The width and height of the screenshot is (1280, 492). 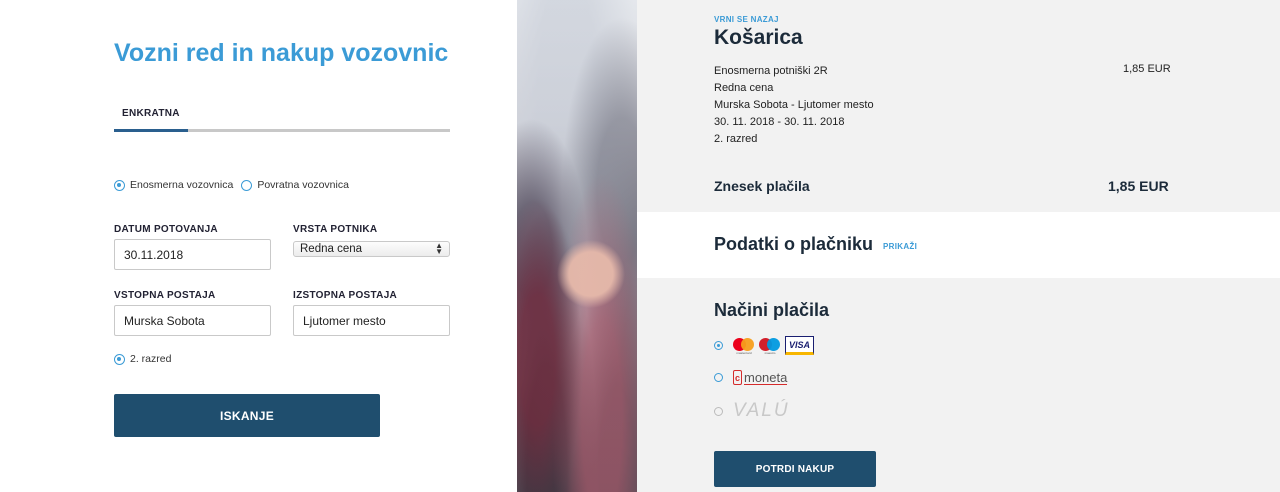 I want to click on payment-option-cards: mastercard maestro VISA, so click(x=764, y=345).